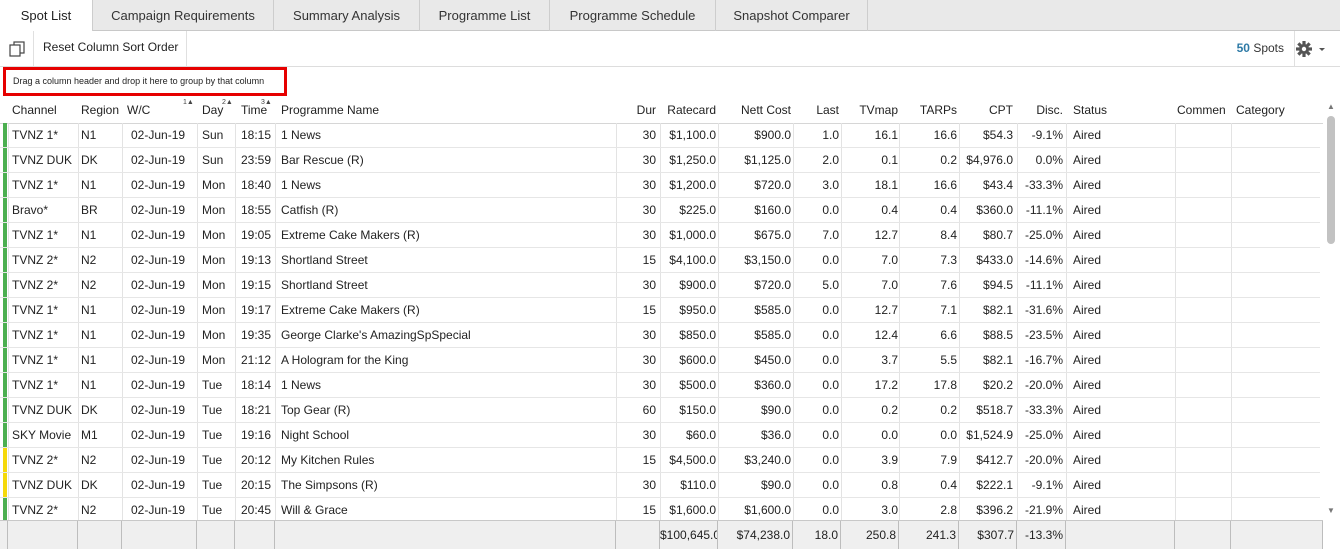 This screenshot has height=549, width=1340. Describe the element at coordinates (687, 110) in the screenshot. I see `column-header-ratecard: Ratecard` at that location.